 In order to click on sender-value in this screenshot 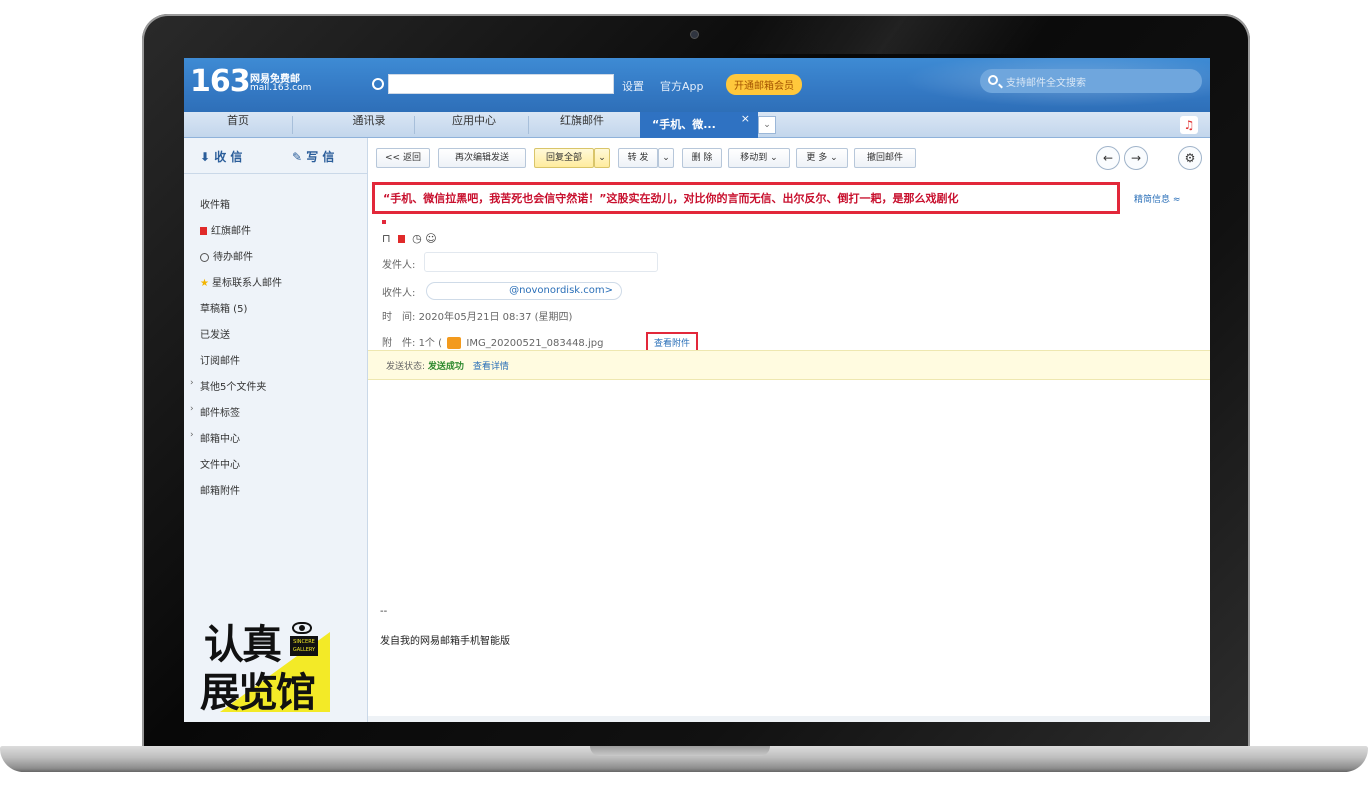, I will do `click(541, 262)`.